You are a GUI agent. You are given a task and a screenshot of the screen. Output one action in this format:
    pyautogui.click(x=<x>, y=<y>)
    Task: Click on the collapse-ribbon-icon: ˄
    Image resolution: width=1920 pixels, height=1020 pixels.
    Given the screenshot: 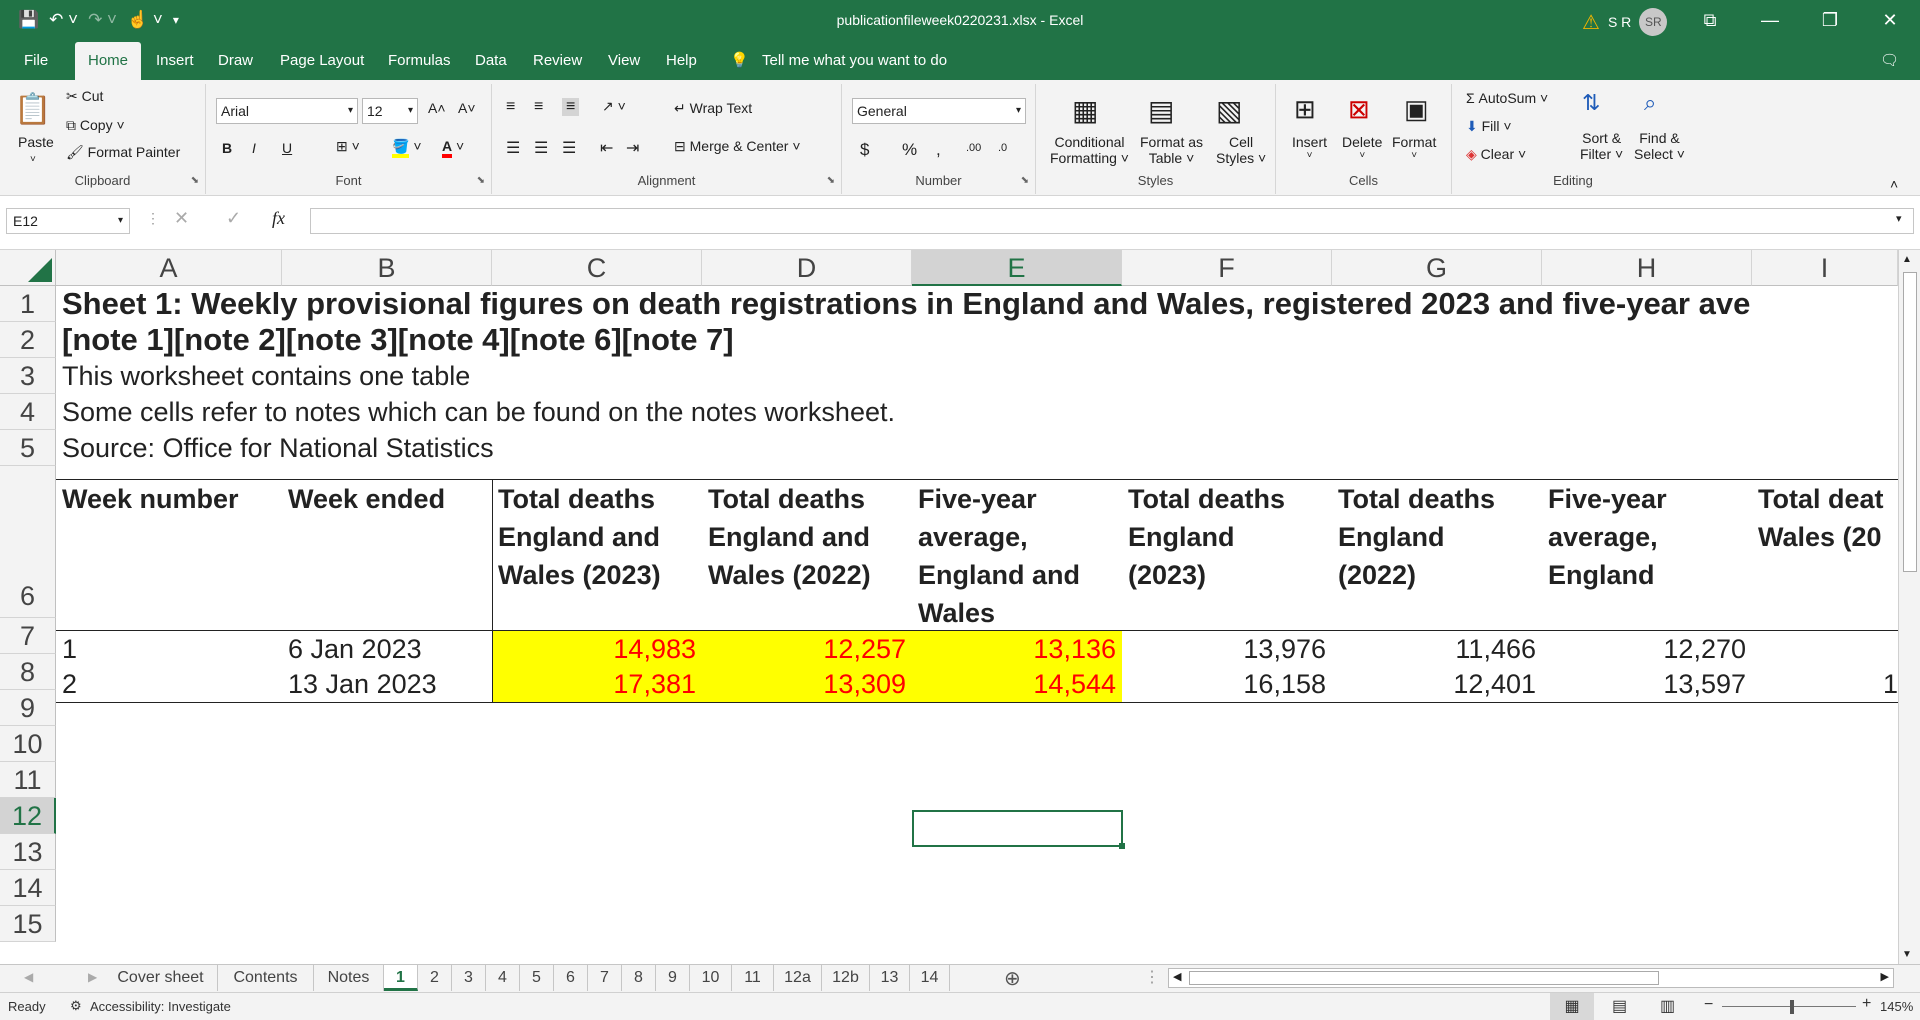 What is the action you would take?
    pyautogui.click(x=1894, y=184)
    